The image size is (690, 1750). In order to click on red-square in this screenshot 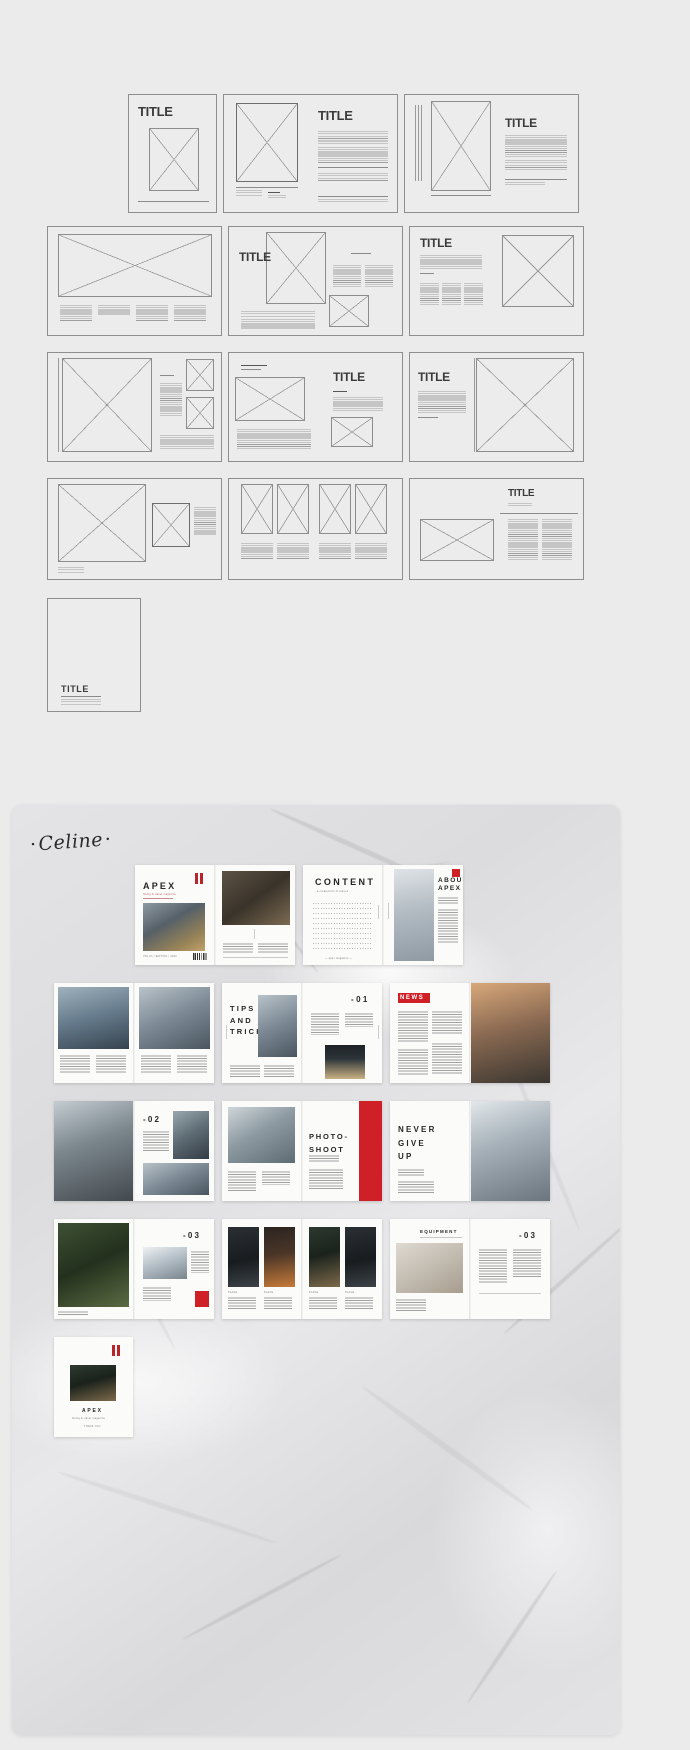, I will do `click(202, 1299)`.